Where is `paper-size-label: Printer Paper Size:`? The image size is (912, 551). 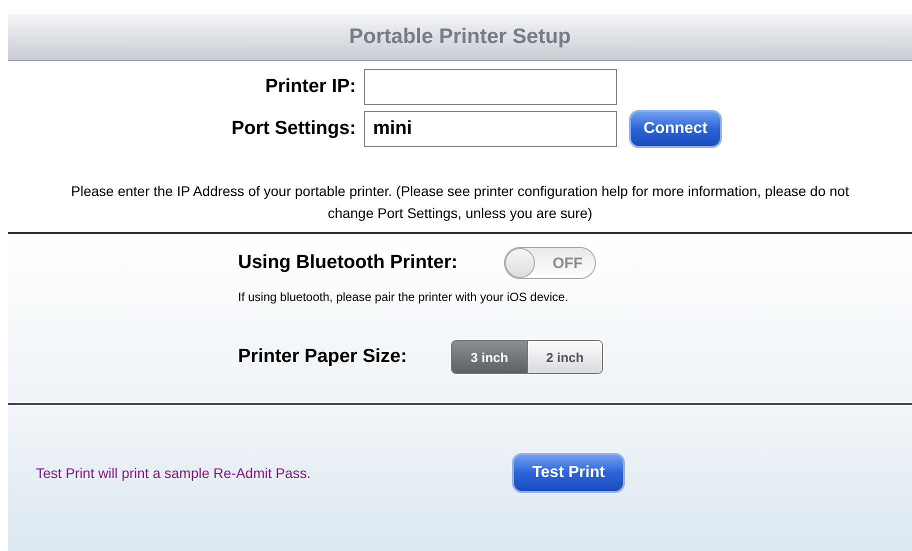 paper-size-label: Printer Paper Size: is located at coordinates (322, 357).